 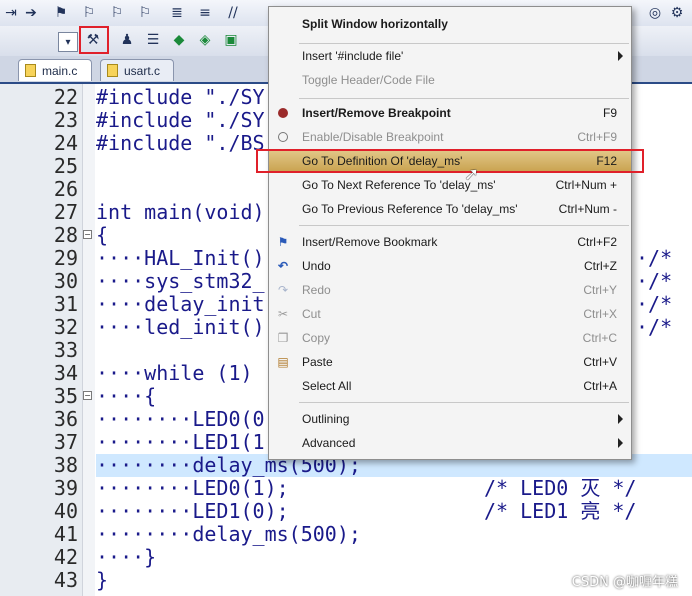 What do you see at coordinates (283, 314) in the screenshot?
I see `cut-icon: ✂` at bounding box center [283, 314].